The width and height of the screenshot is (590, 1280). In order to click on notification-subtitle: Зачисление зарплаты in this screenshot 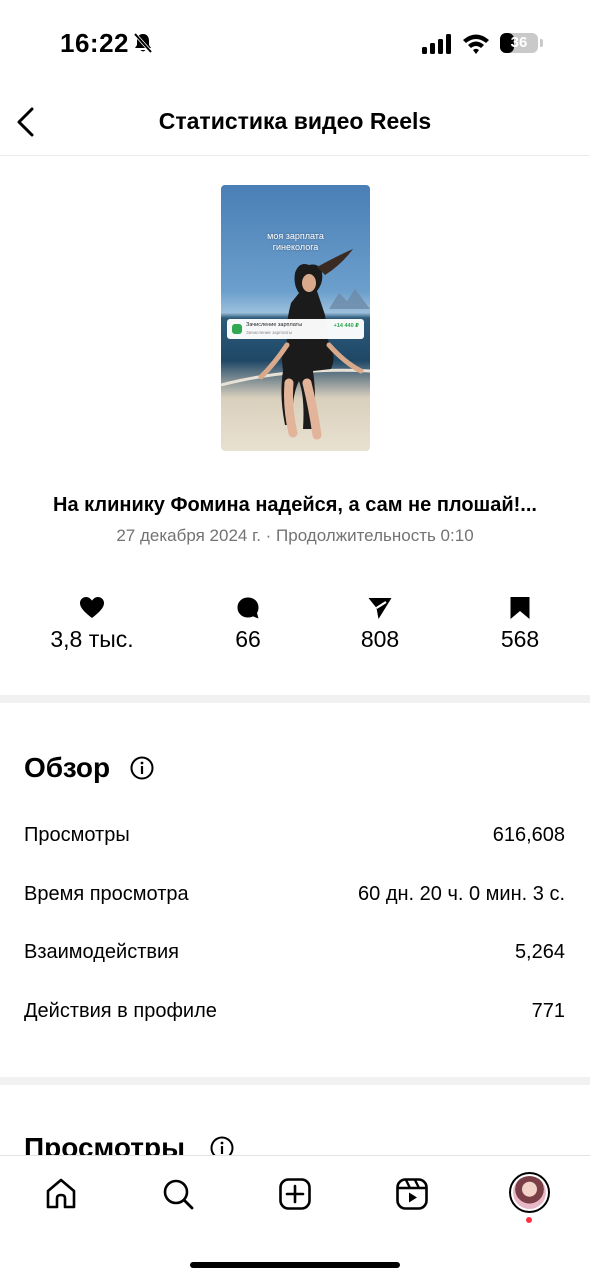, I will do `click(269, 332)`.